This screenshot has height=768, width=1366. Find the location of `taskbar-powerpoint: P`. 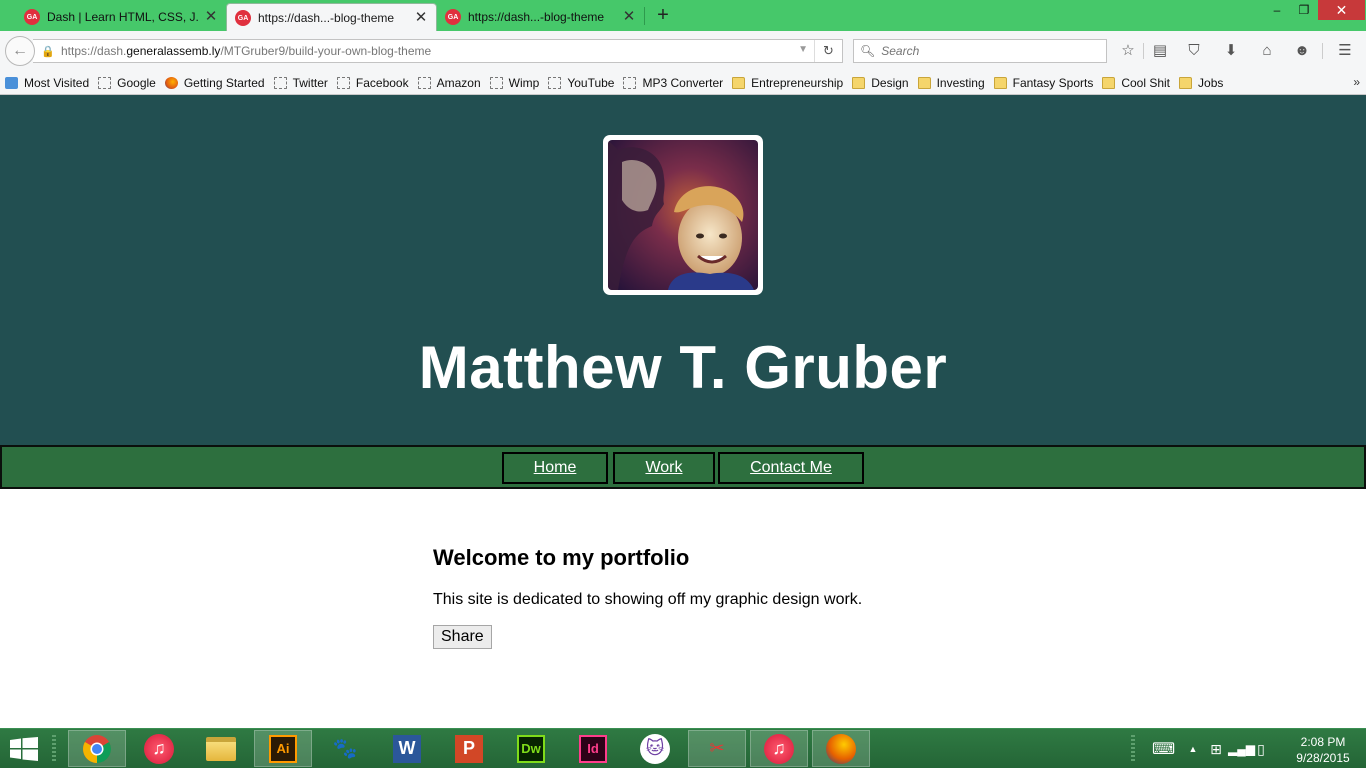

taskbar-powerpoint: P is located at coordinates (469, 748).